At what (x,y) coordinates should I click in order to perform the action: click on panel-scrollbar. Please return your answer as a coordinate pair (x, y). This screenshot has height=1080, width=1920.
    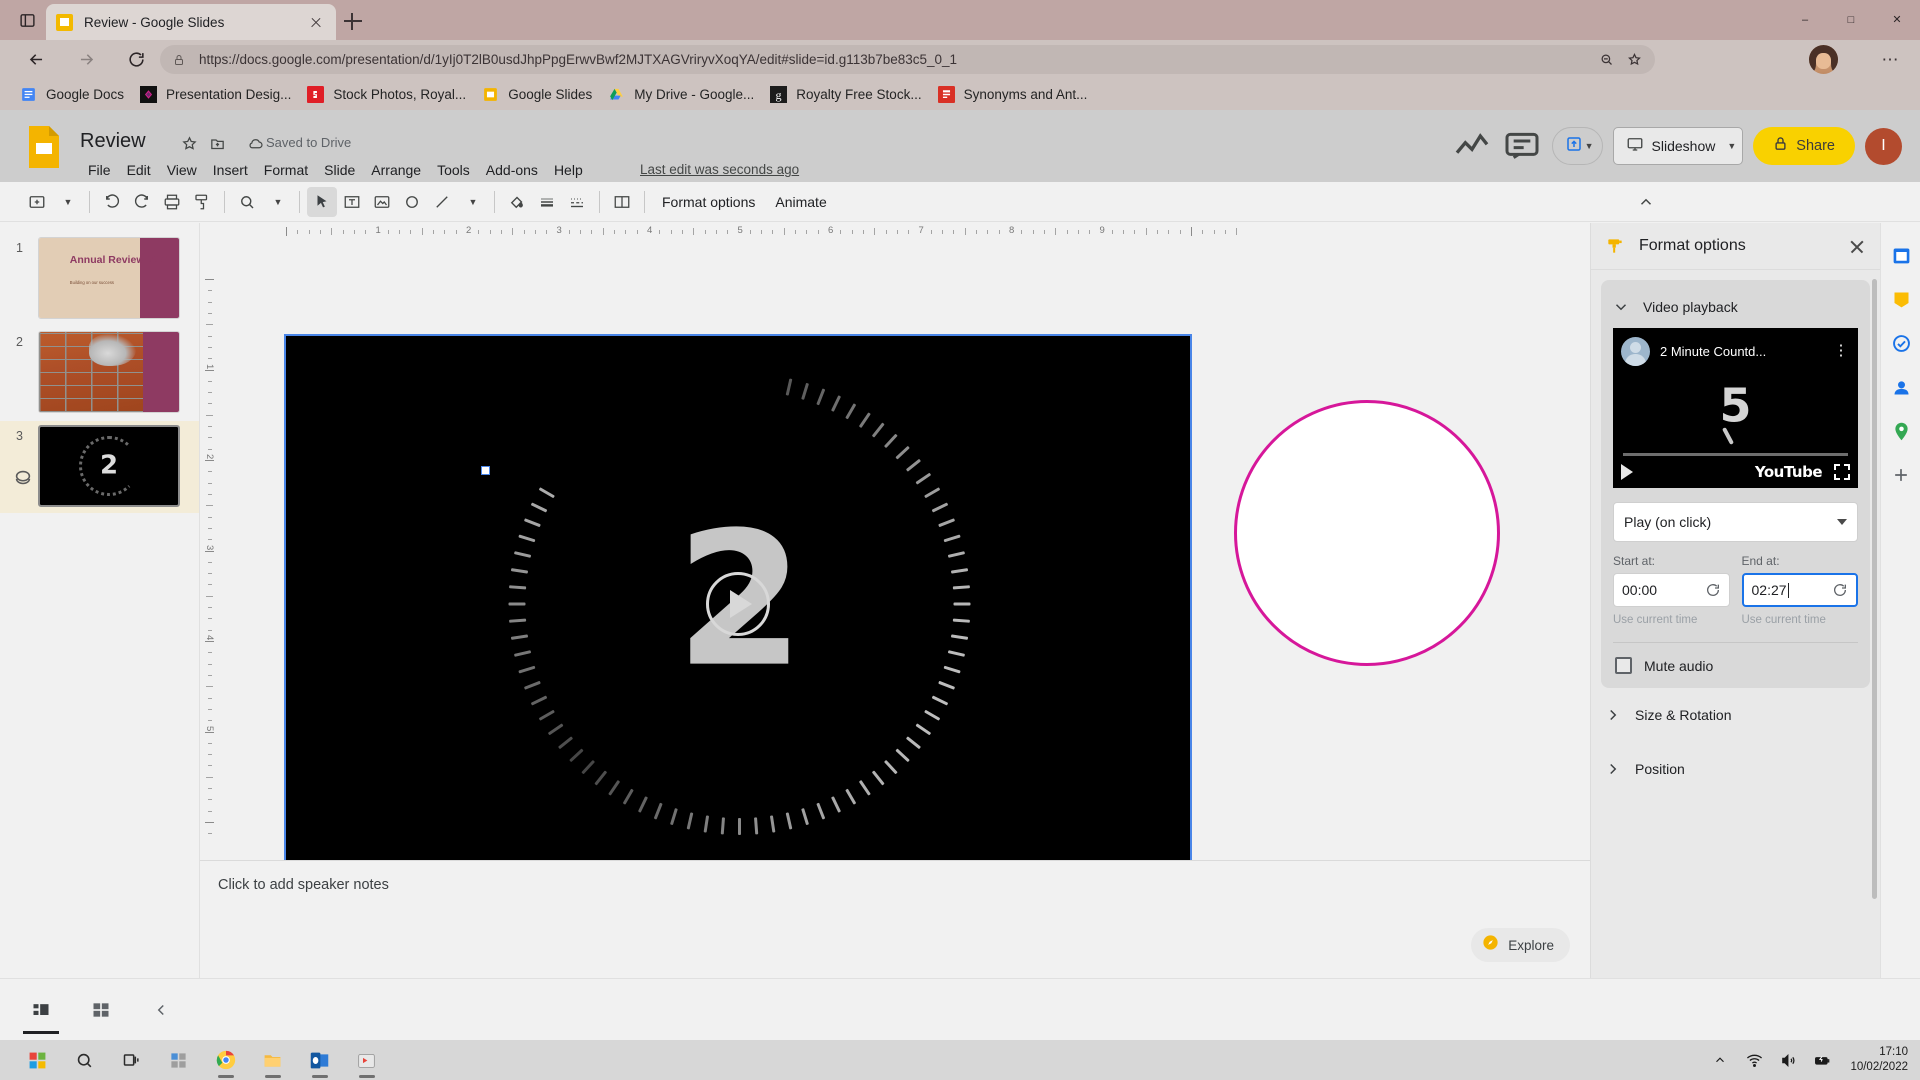
    Looking at the image, I should click on (1874, 589).